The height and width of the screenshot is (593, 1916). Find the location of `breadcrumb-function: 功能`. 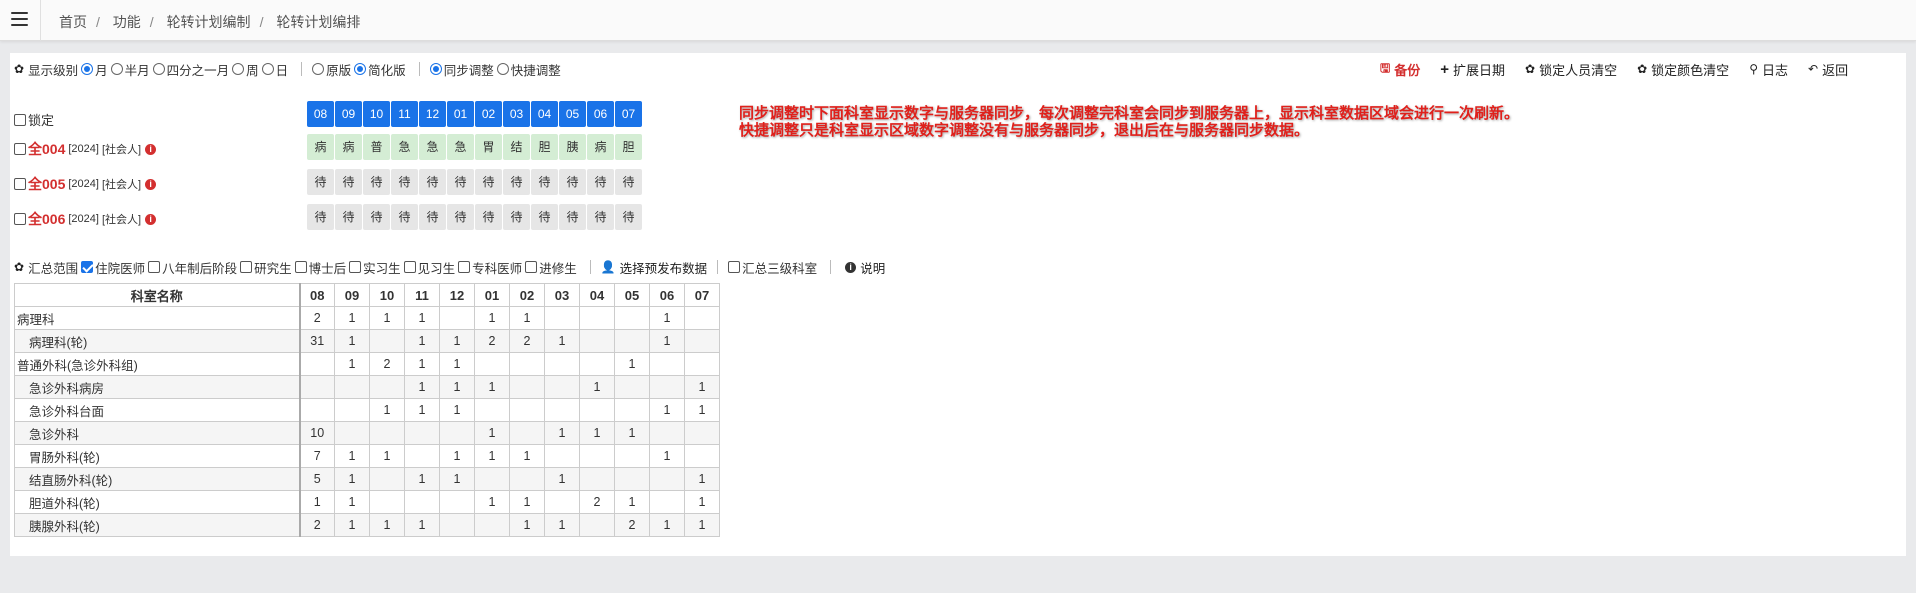

breadcrumb-function: 功能 is located at coordinates (127, 22).